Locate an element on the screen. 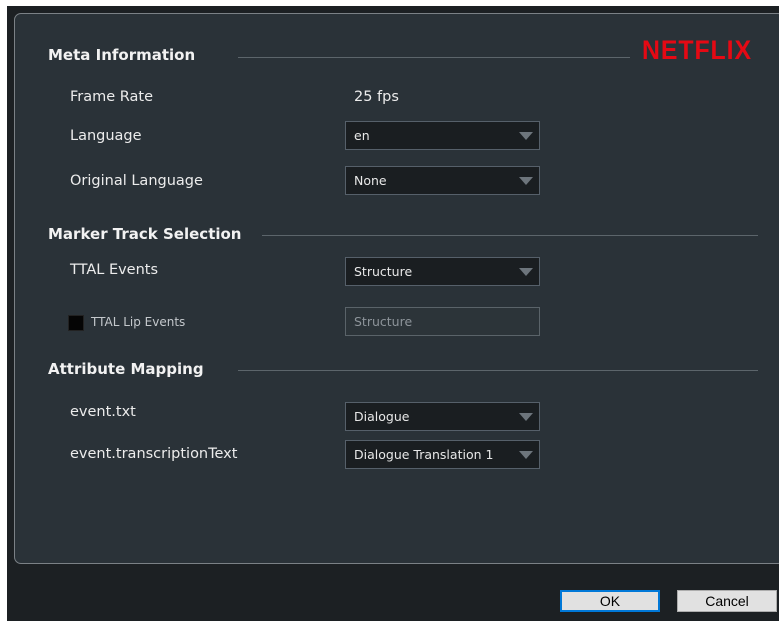 This screenshot has width=779, height=621. event-transcription-text-select: Dialogue Translation 1 is located at coordinates (442, 454).